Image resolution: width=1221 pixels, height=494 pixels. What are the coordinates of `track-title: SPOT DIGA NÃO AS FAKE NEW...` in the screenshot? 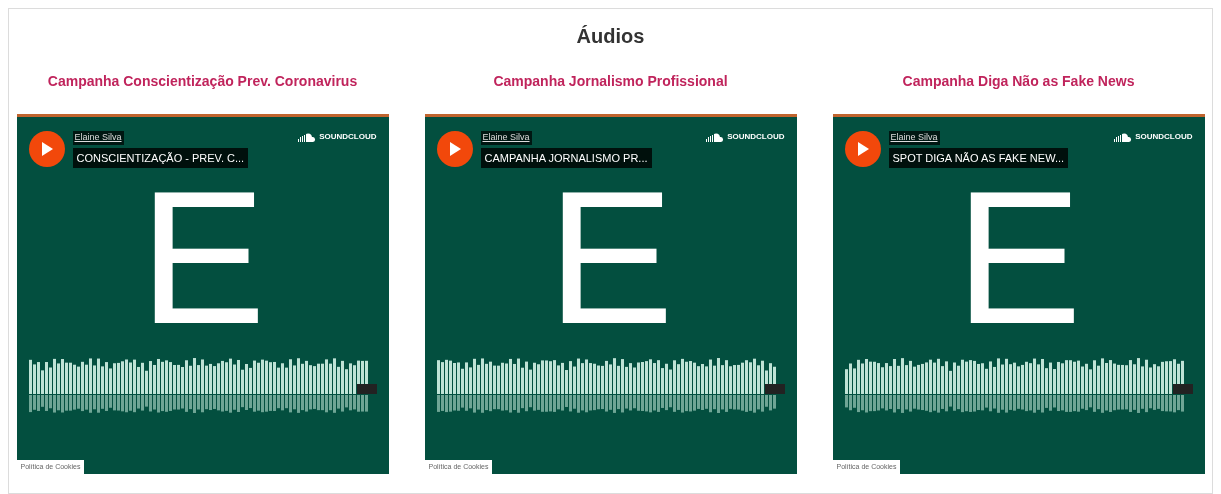 It's located at (978, 157).